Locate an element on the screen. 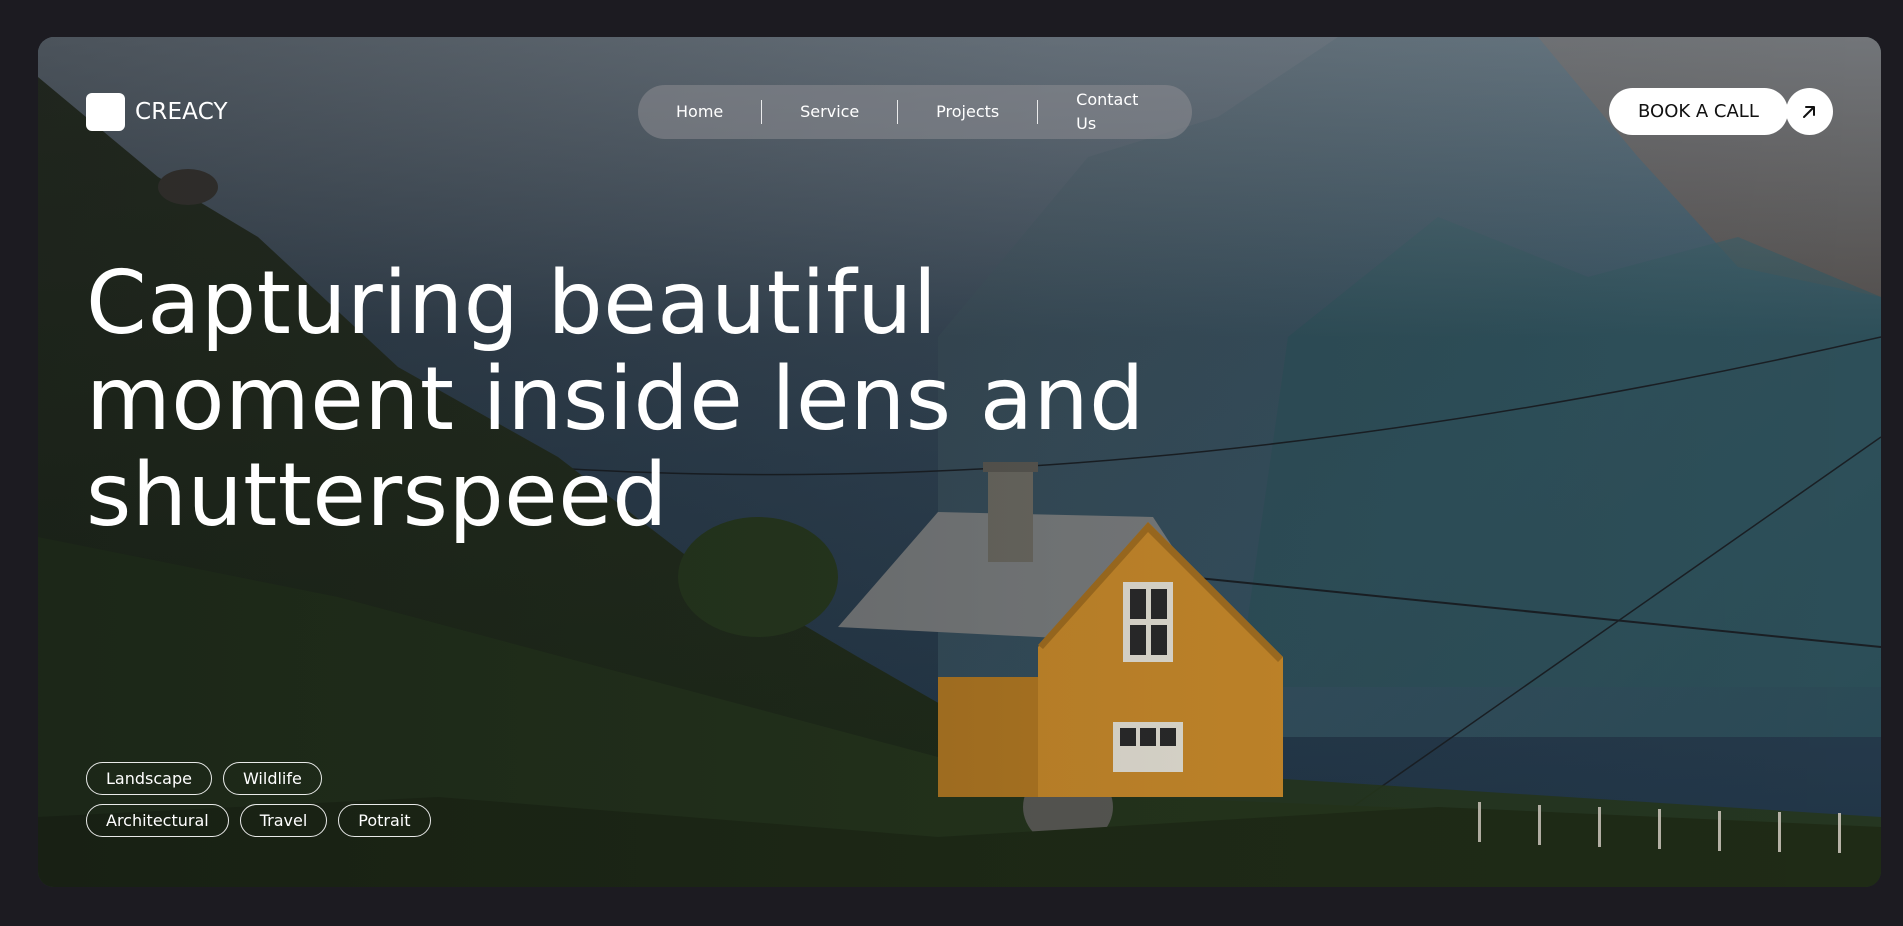 Image resolution: width=1903 pixels, height=926 pixels. headline-line-3: shutterspeed is located at coordinates (377, 495).